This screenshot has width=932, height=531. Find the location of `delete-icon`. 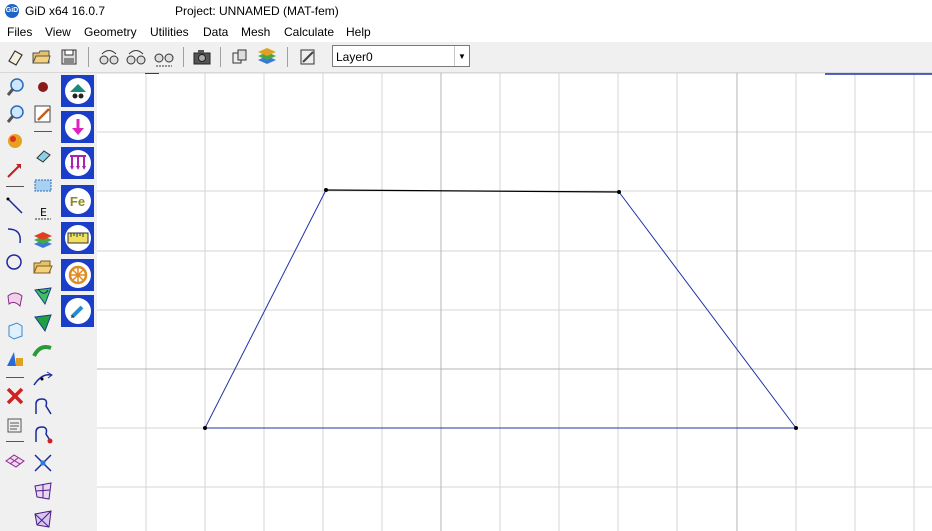

delete-icon is located at coordinates (15, 396).